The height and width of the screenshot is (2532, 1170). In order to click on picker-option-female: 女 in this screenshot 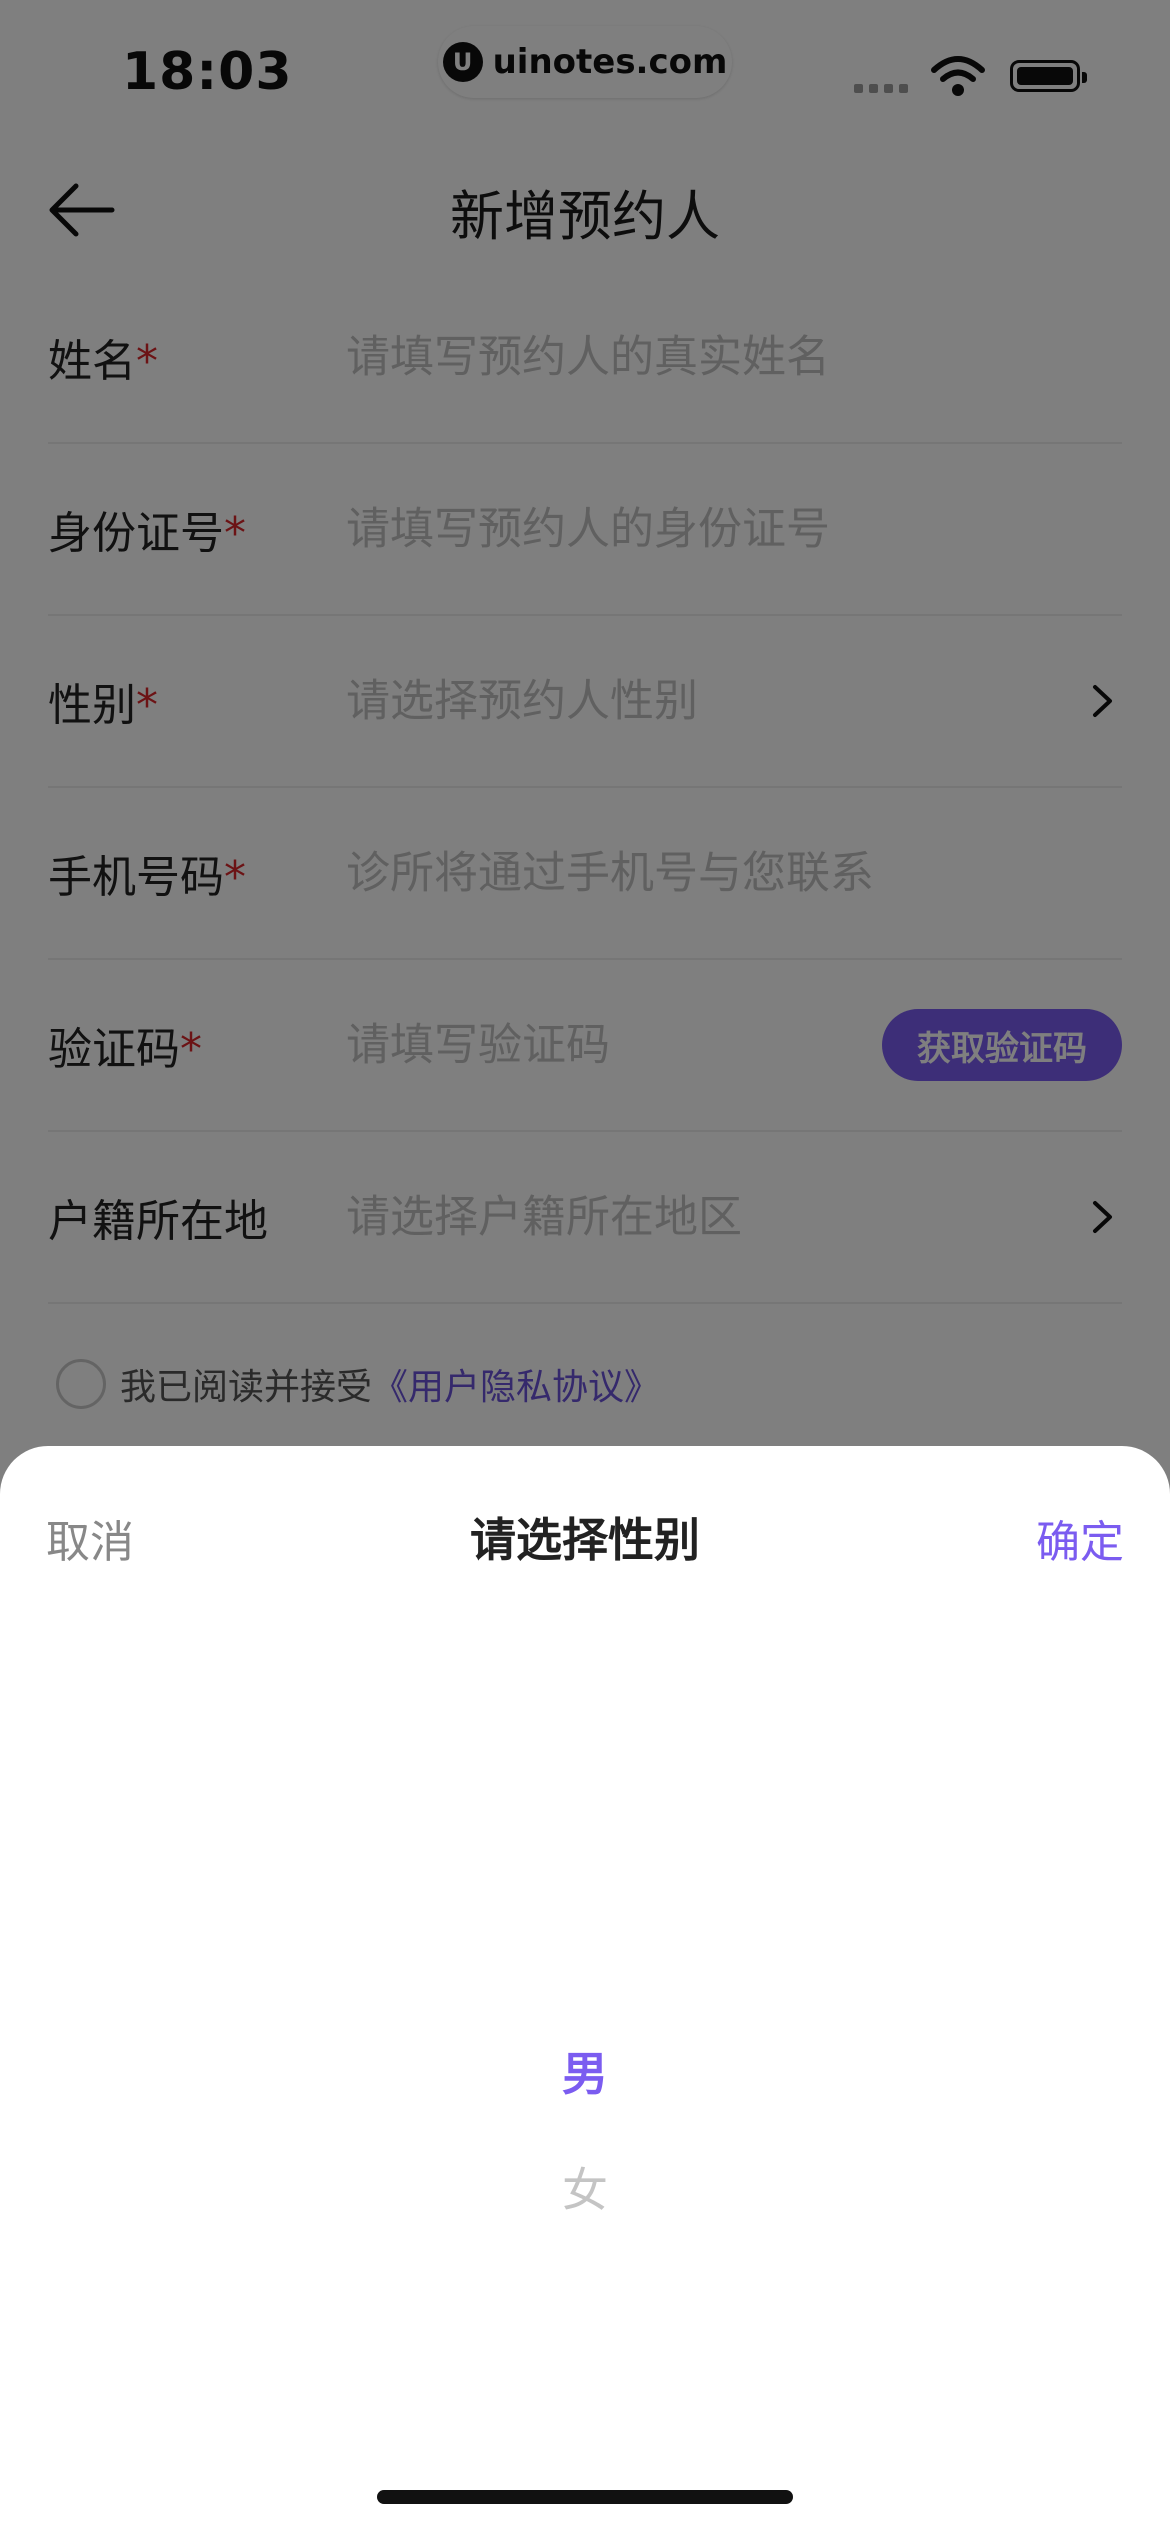, I will do `click(585, 2190)`.